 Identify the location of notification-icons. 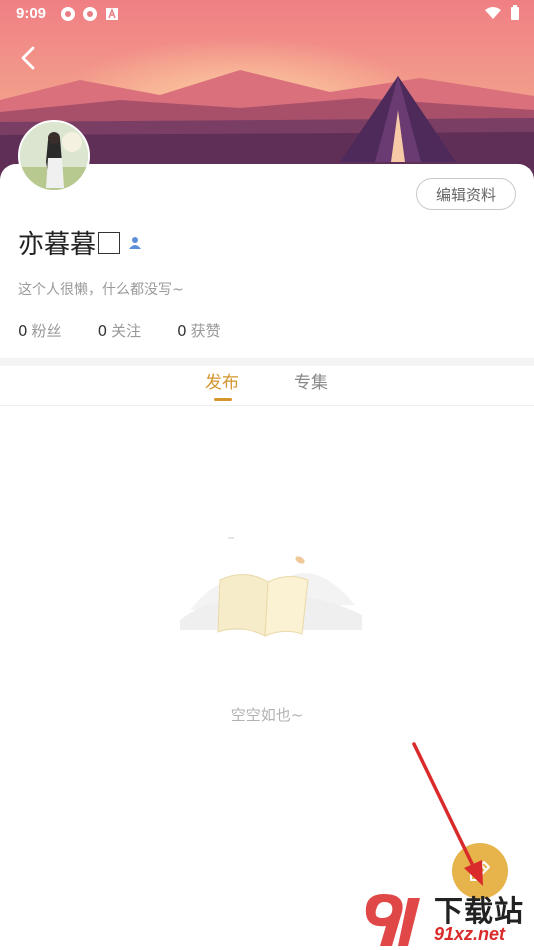
(90, 14).